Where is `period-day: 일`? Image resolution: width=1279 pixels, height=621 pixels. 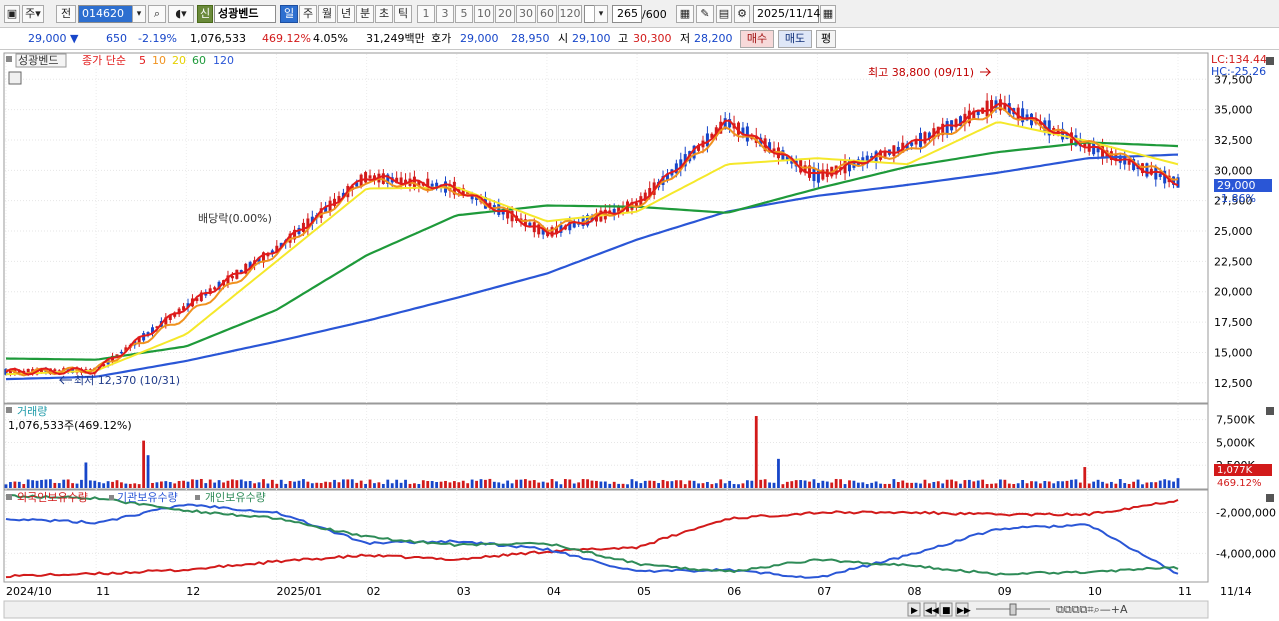
period-day: 일 is located at coordinates (289, 14).